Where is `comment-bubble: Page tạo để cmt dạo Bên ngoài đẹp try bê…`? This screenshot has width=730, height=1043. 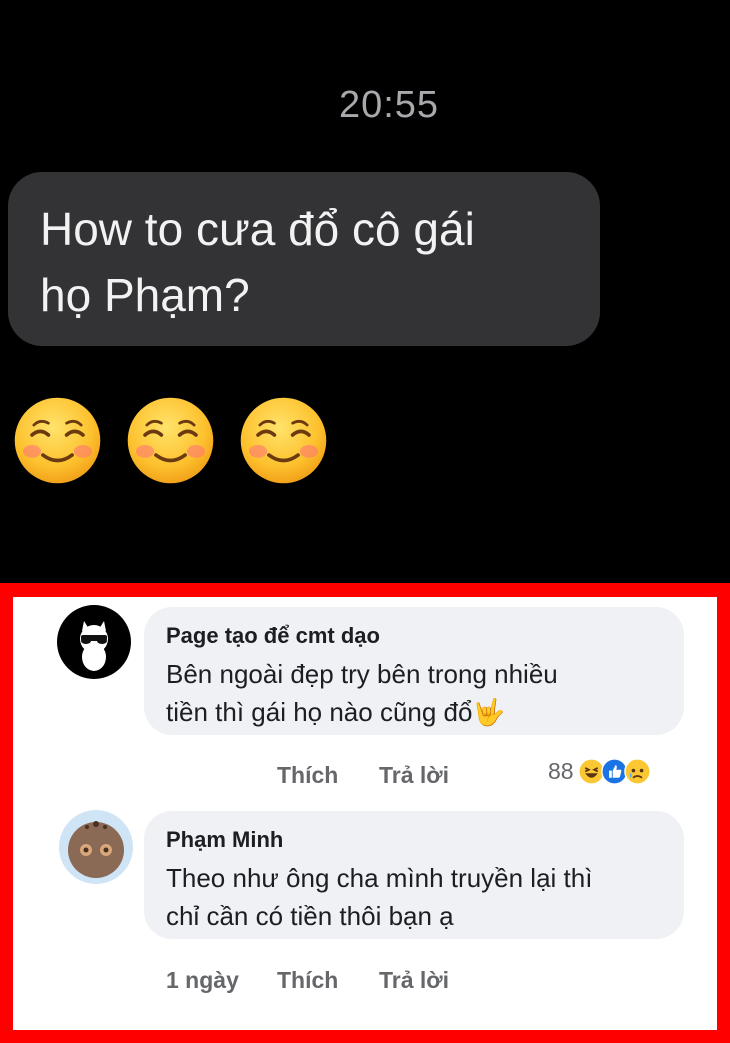 comment-bubble: Page tạo để cmt dạo Bên ngoài đẹp try bê… is located at coordinates (414, 671).